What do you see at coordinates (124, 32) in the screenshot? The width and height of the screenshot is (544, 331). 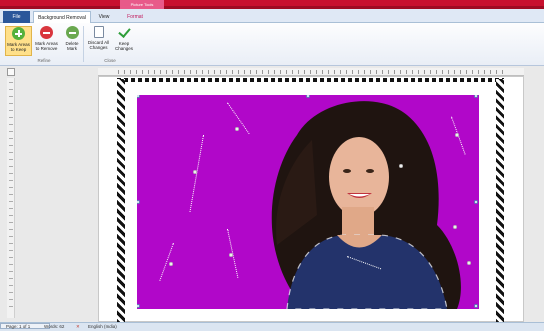 I see `checkmark-icon` at bounding box center [124, 32].